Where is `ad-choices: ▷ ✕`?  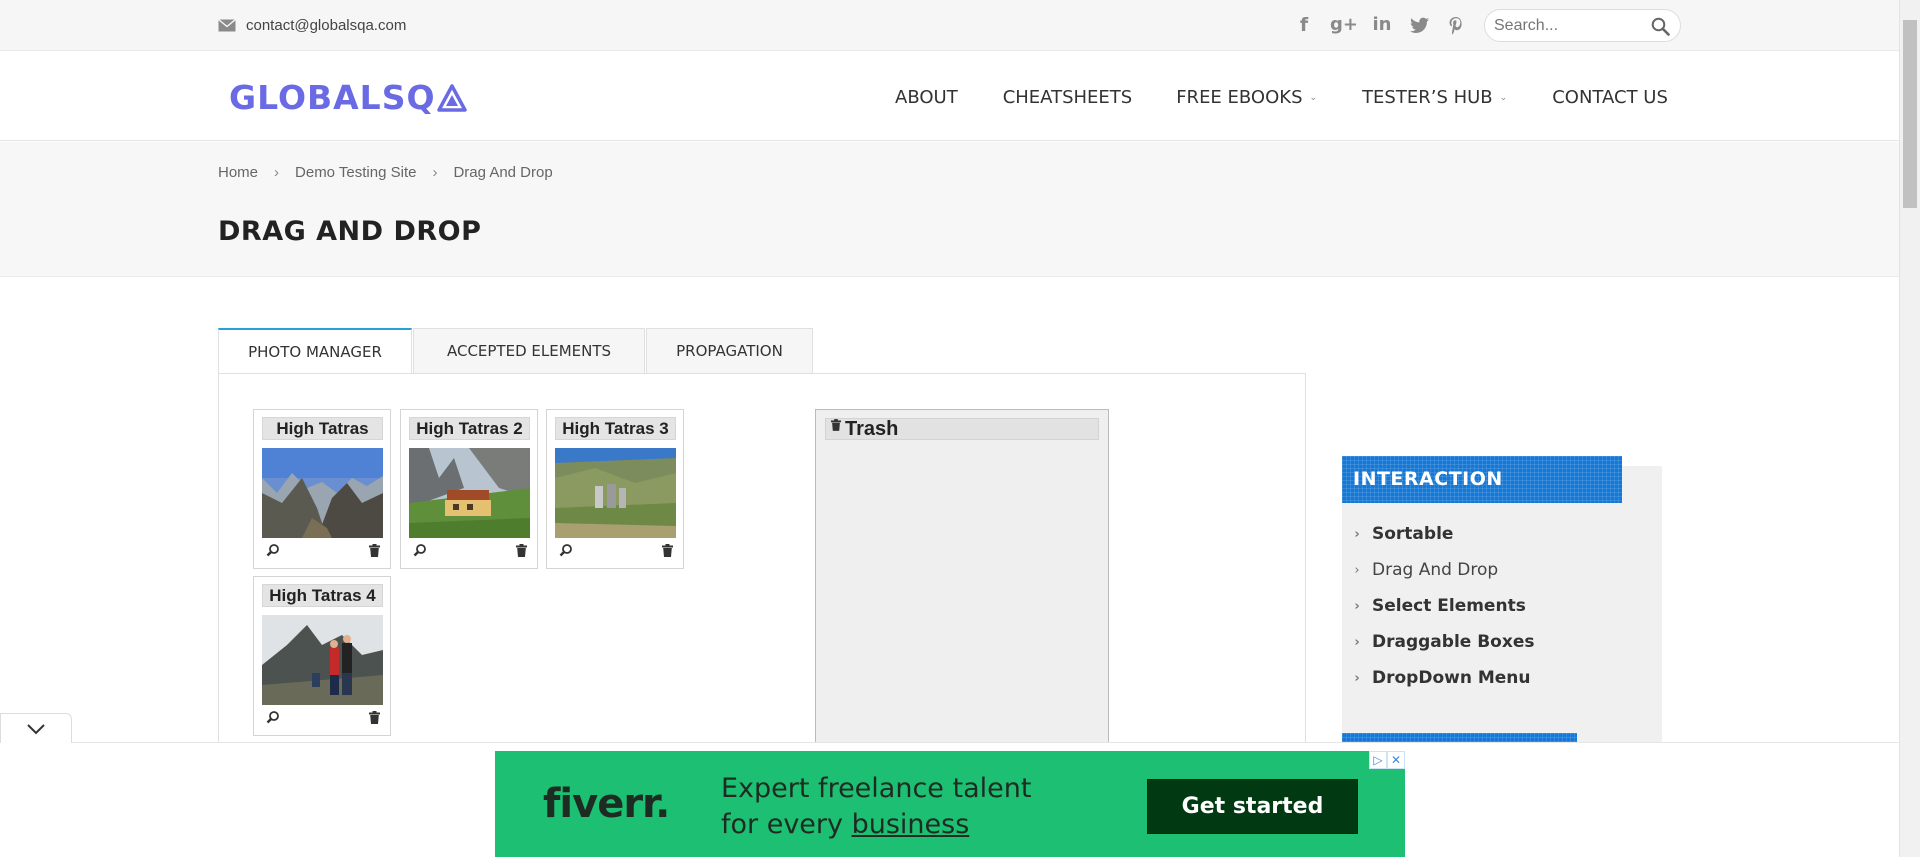 ad-choices: ▷ ✕ is located at coordinates (1387, 760).